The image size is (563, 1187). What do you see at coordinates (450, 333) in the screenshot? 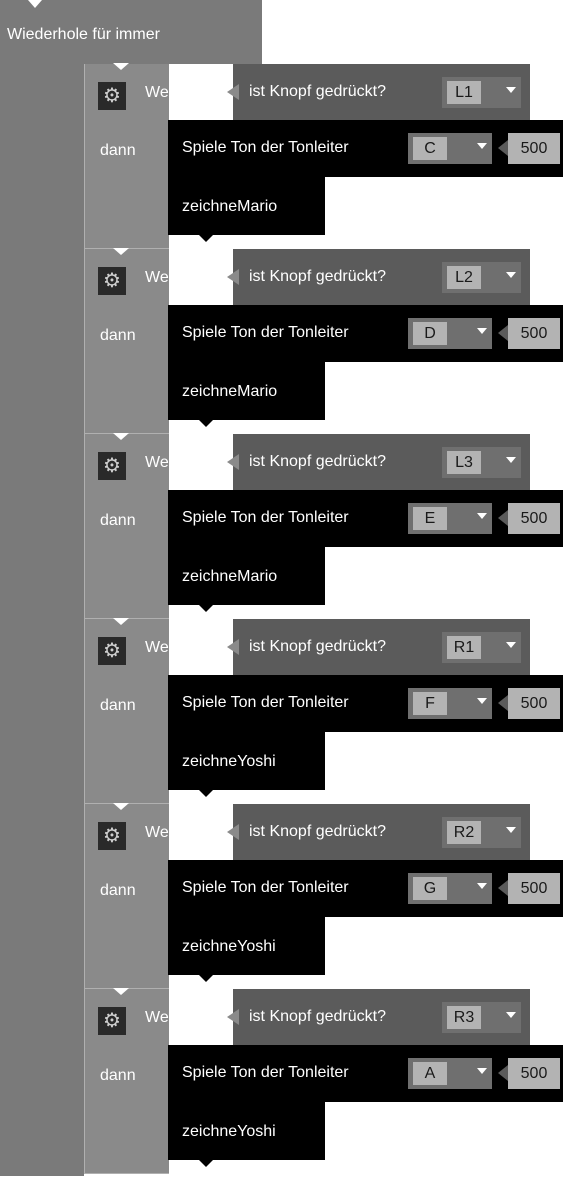
I see `note-dropdown: D` at bounding box center [450, 333].